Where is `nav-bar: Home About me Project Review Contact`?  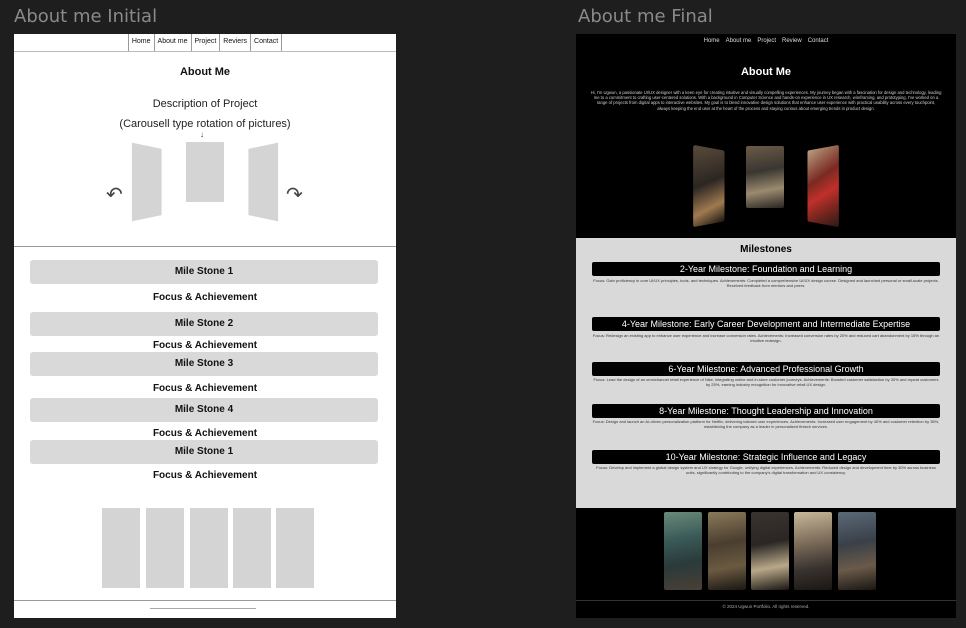 nav-bar: Home About me Project Review Contact is located at coordinates (766, 41).